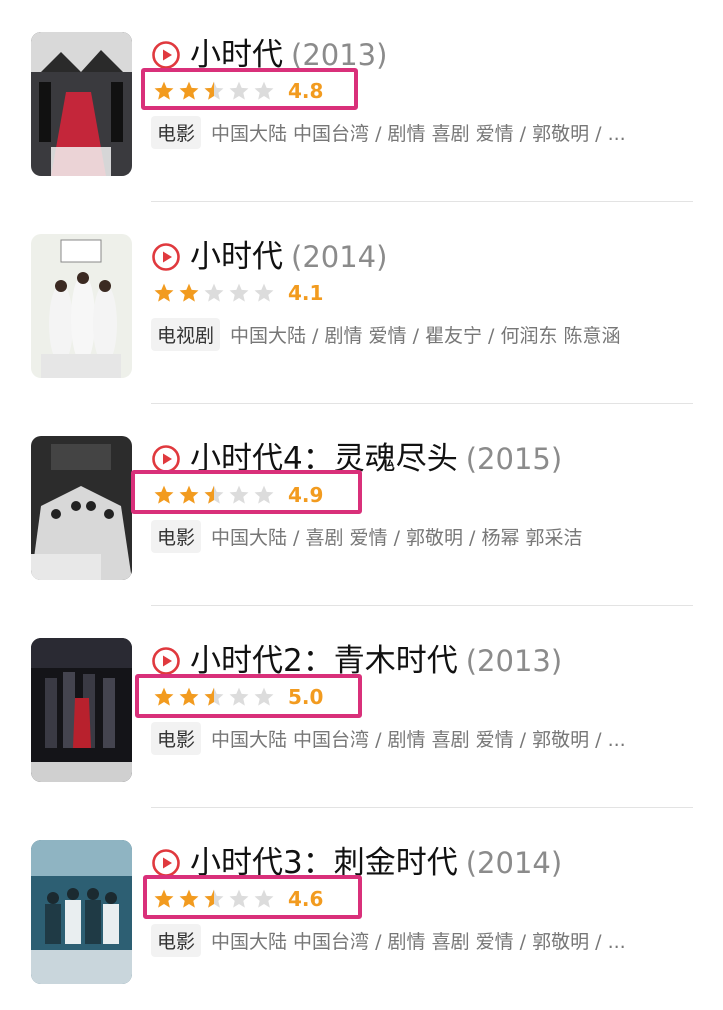 The width and height of the screenshot is (723, 1010). I want to click on meta-row: 电视剧 中国大陆 / 剧情 爱情 / 瞿友宁 / 何润东 陈意涵, so click(386, 334).